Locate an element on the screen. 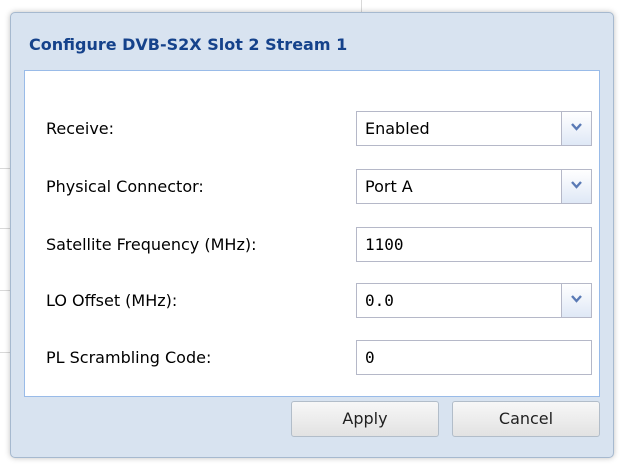 The height and width of the screenshot is (464, 621). physical-connector-dropdown-trigger is located at coordinates (576, 186).